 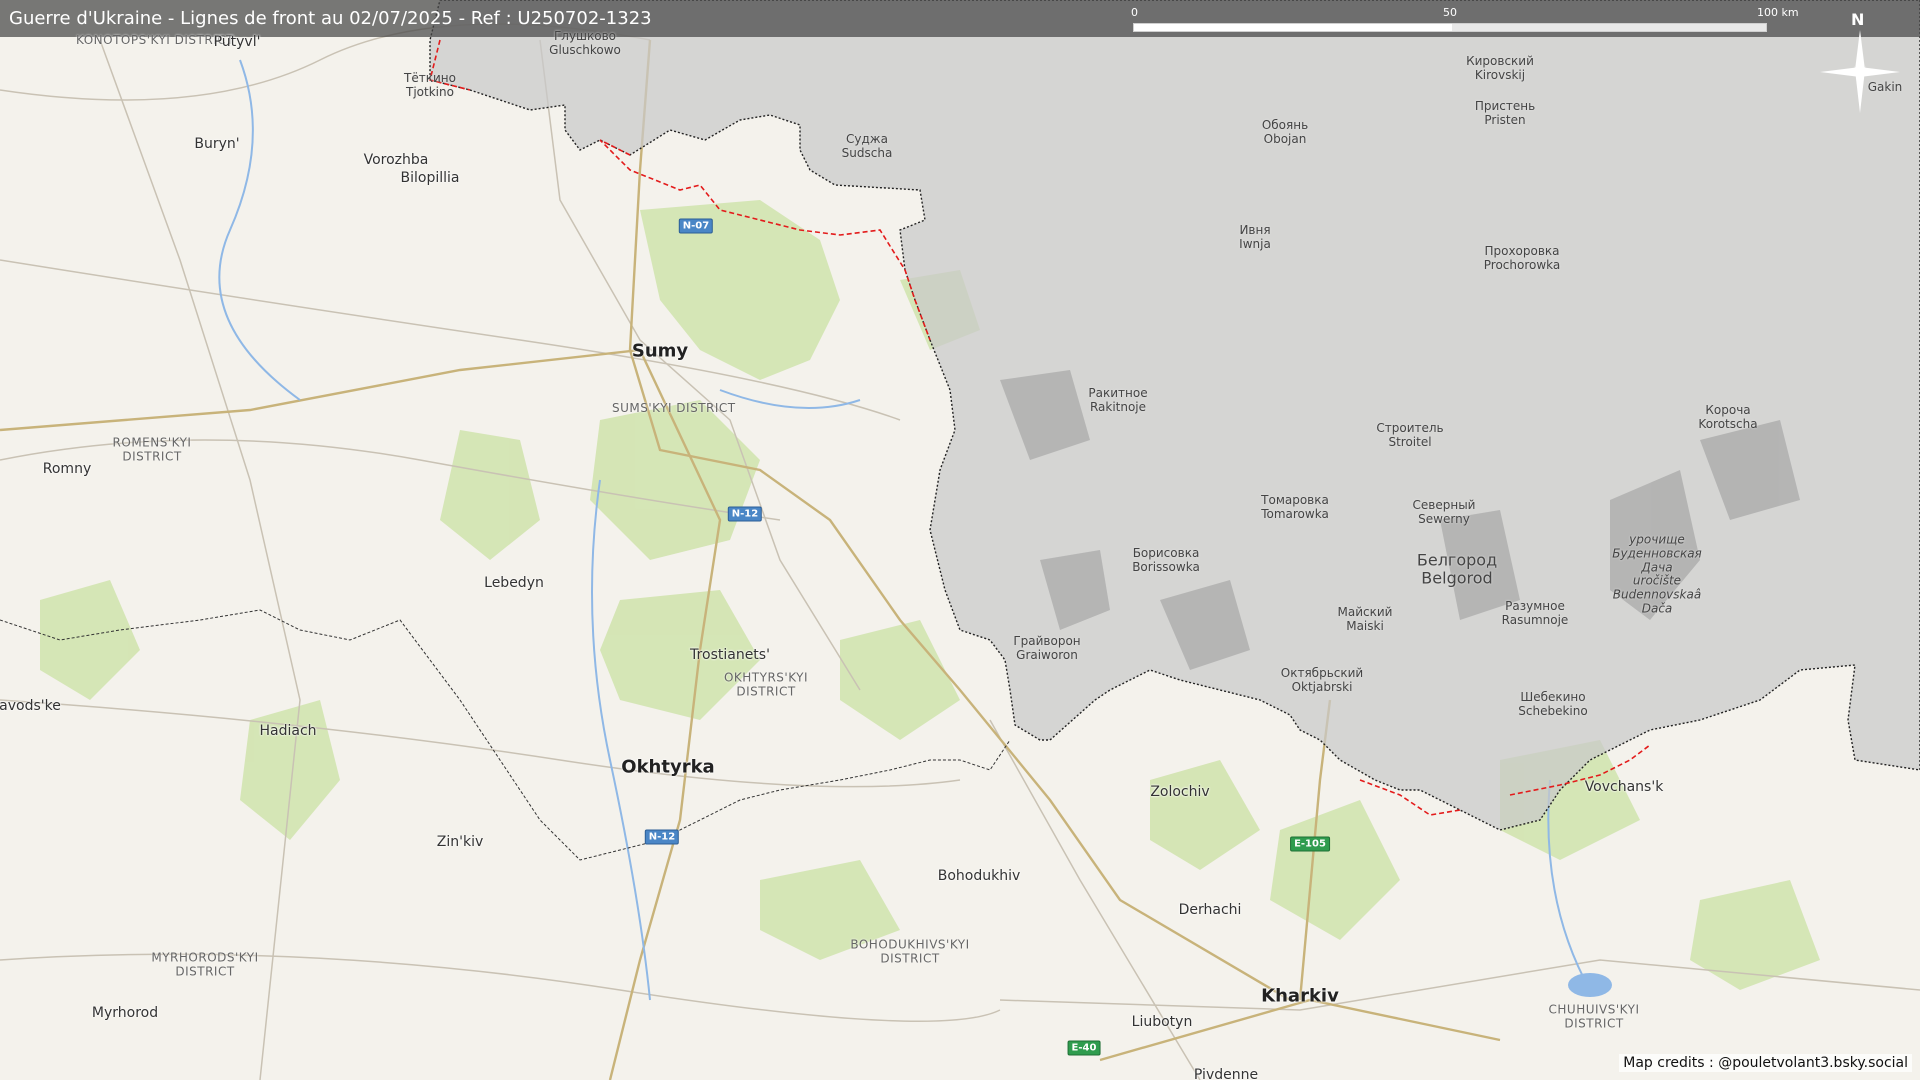 I want to click on label-korocha: Короча Korotscha, so click(x=1728, y=417).